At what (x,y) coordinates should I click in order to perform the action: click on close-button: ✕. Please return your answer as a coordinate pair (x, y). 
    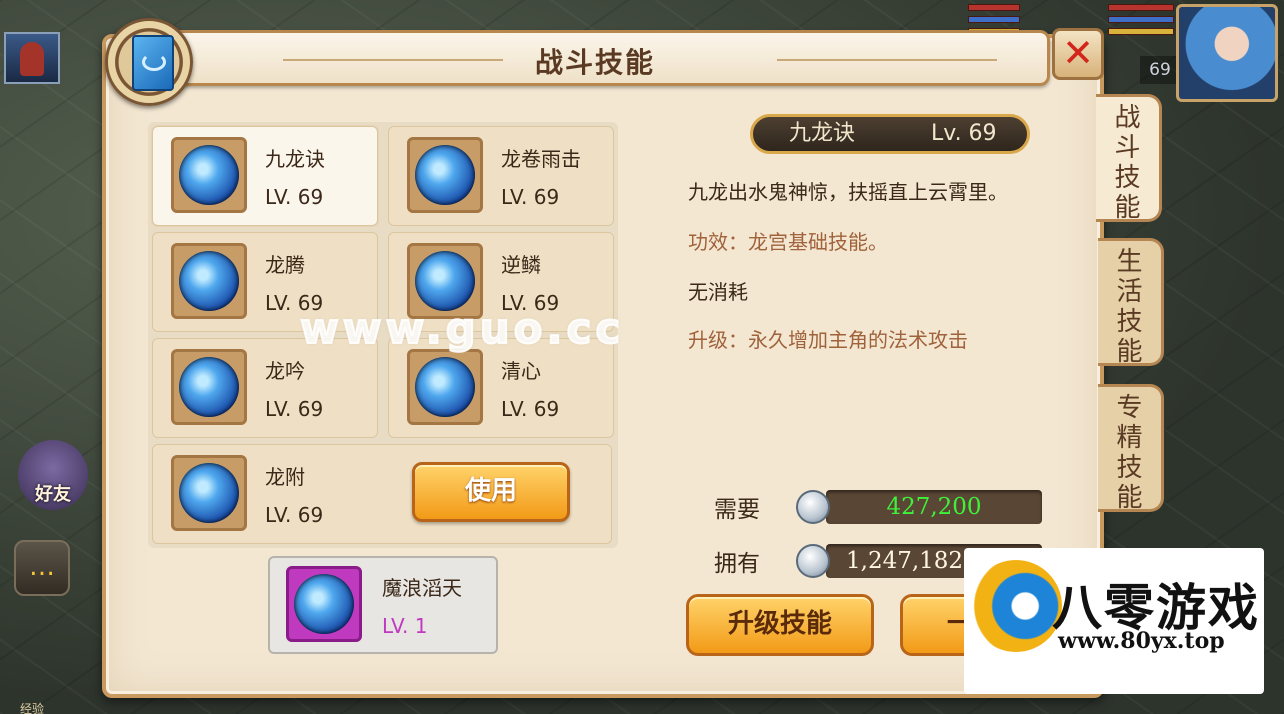
    Looking at the image, I should click on (1078, 54).